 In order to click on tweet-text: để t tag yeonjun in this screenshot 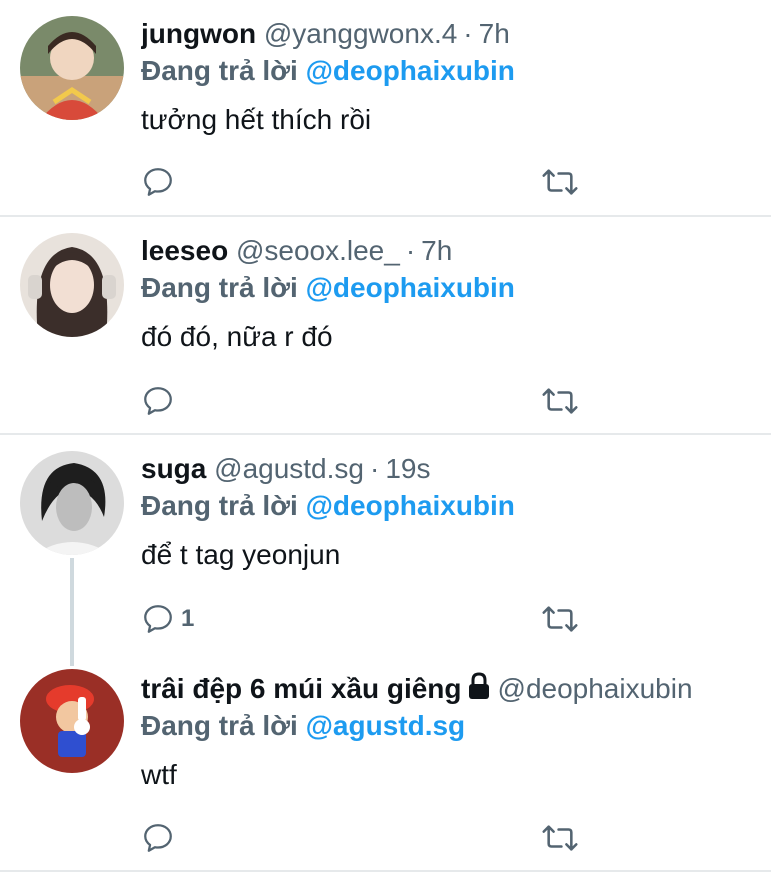, I will do `click(241, 554)`.